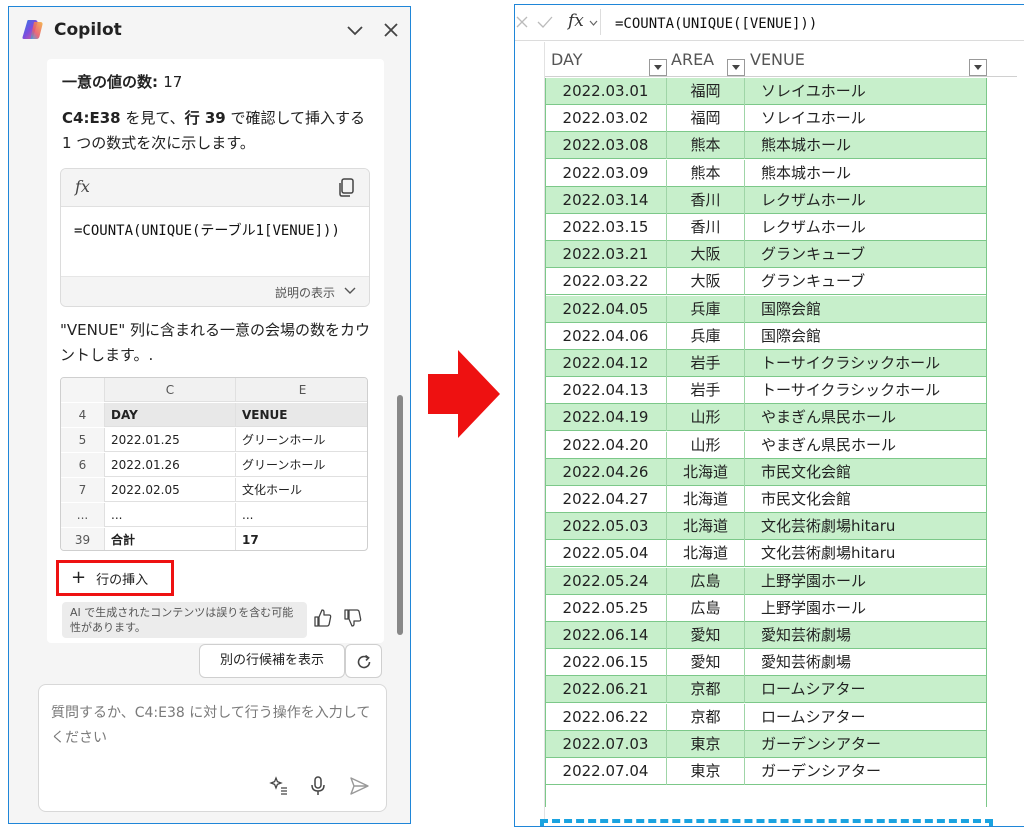  I want to click on show-another-suggestion-button: 別の行候補を表示, so click(272, 661).